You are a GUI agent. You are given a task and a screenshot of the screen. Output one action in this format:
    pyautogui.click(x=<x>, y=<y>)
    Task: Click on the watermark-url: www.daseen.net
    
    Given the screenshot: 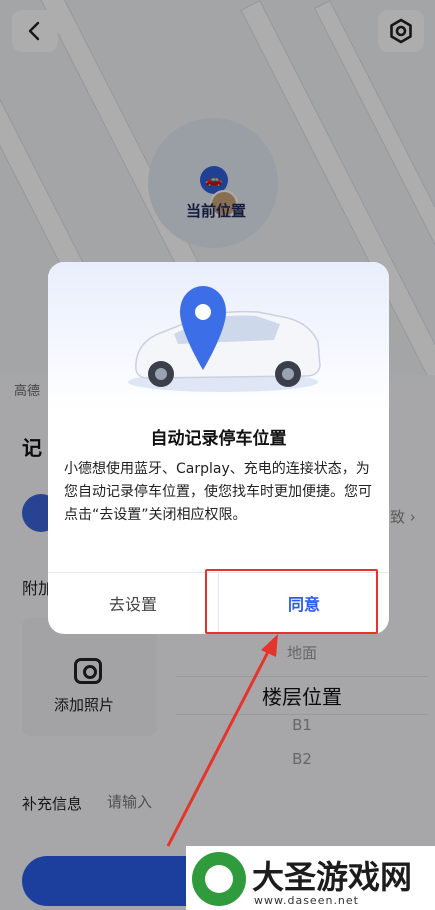 What is the action you would take?
    pyautogui.click(x=306, y=900)
    